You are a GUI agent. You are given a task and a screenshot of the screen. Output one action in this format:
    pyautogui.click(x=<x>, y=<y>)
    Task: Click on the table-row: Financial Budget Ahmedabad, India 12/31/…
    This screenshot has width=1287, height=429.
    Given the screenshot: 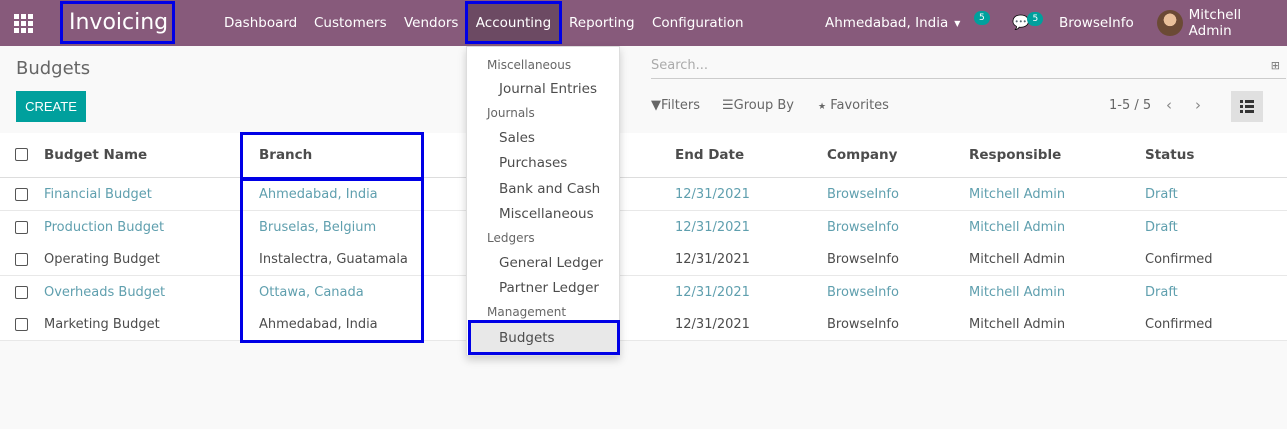 What is the action you would take?
    pyautogui.click(x=643, y=194)
    